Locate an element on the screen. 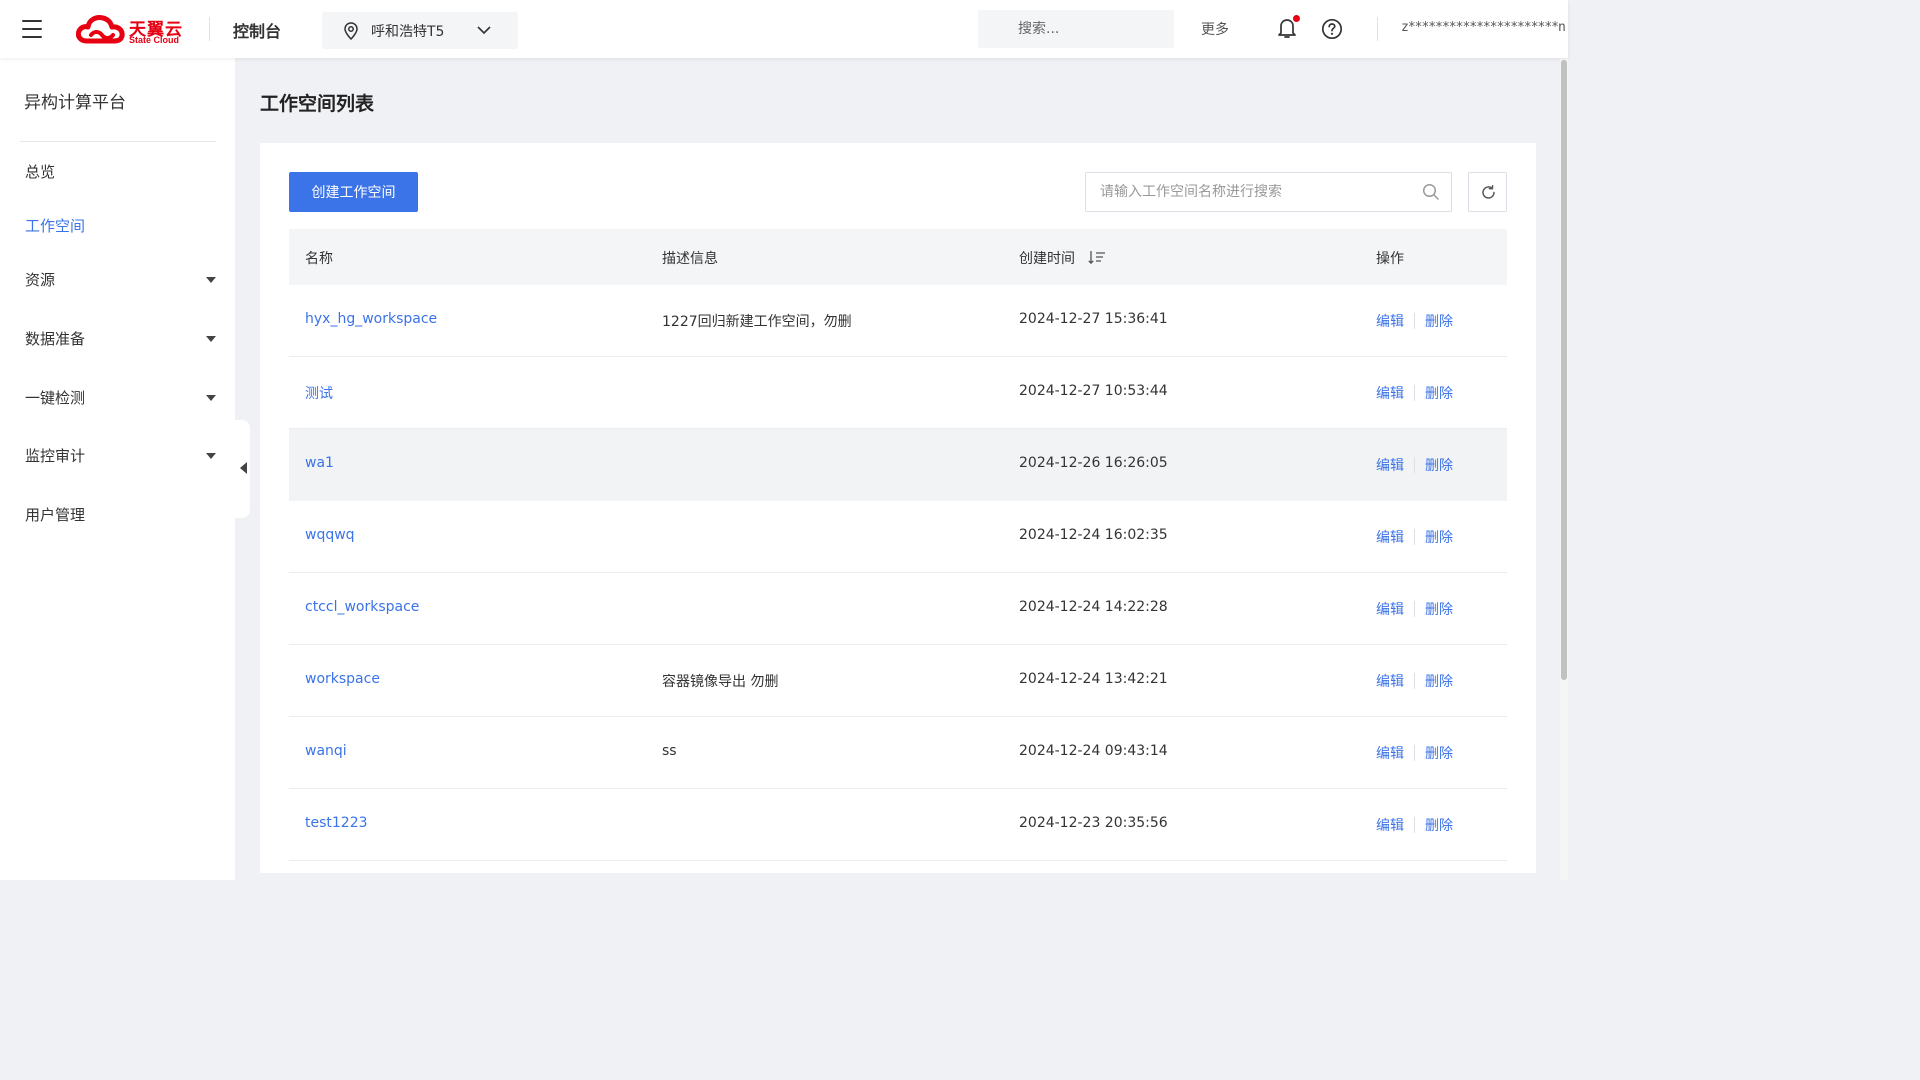  refresh-button is located at coordinates (1487, 192).